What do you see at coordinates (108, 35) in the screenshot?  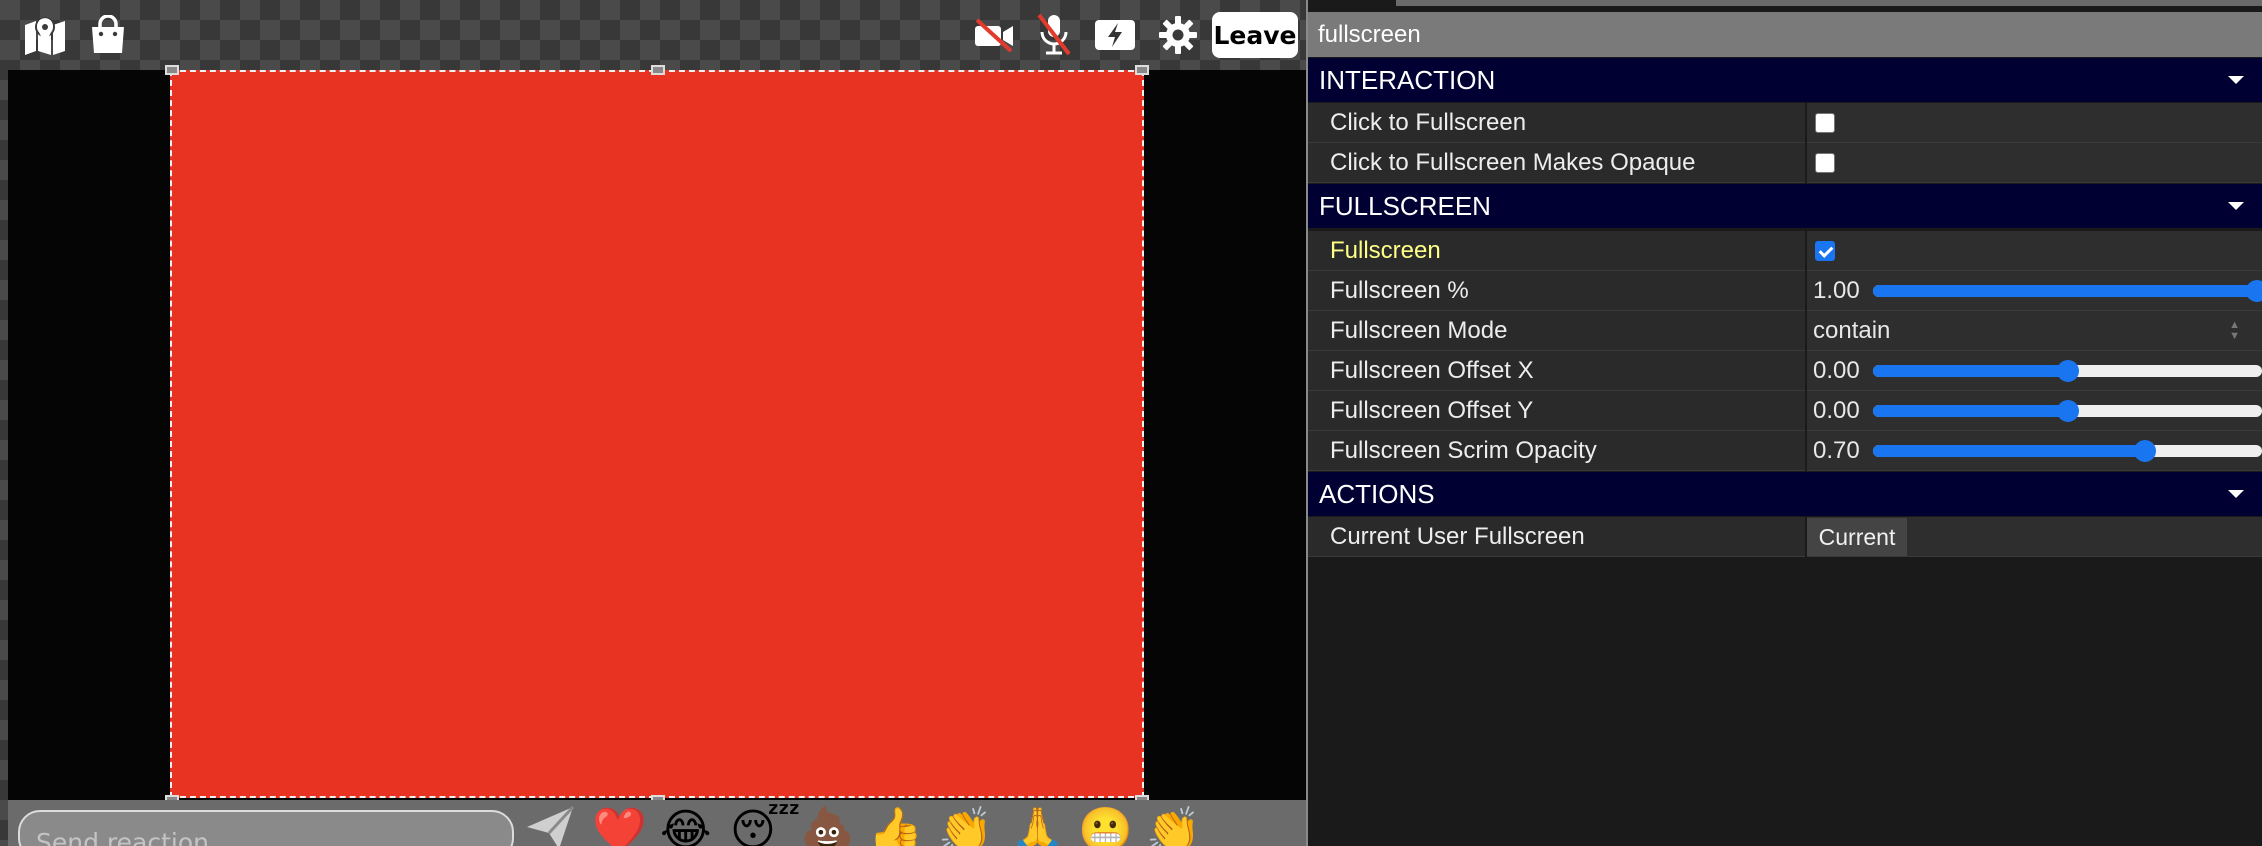 I see `shopping-bag-icon` at bounding box center [108, 35].